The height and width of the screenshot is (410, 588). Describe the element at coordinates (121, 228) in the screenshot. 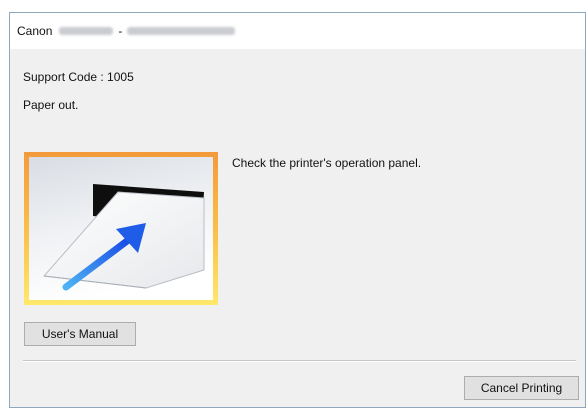

I see `paper-feed-icon` at that location.